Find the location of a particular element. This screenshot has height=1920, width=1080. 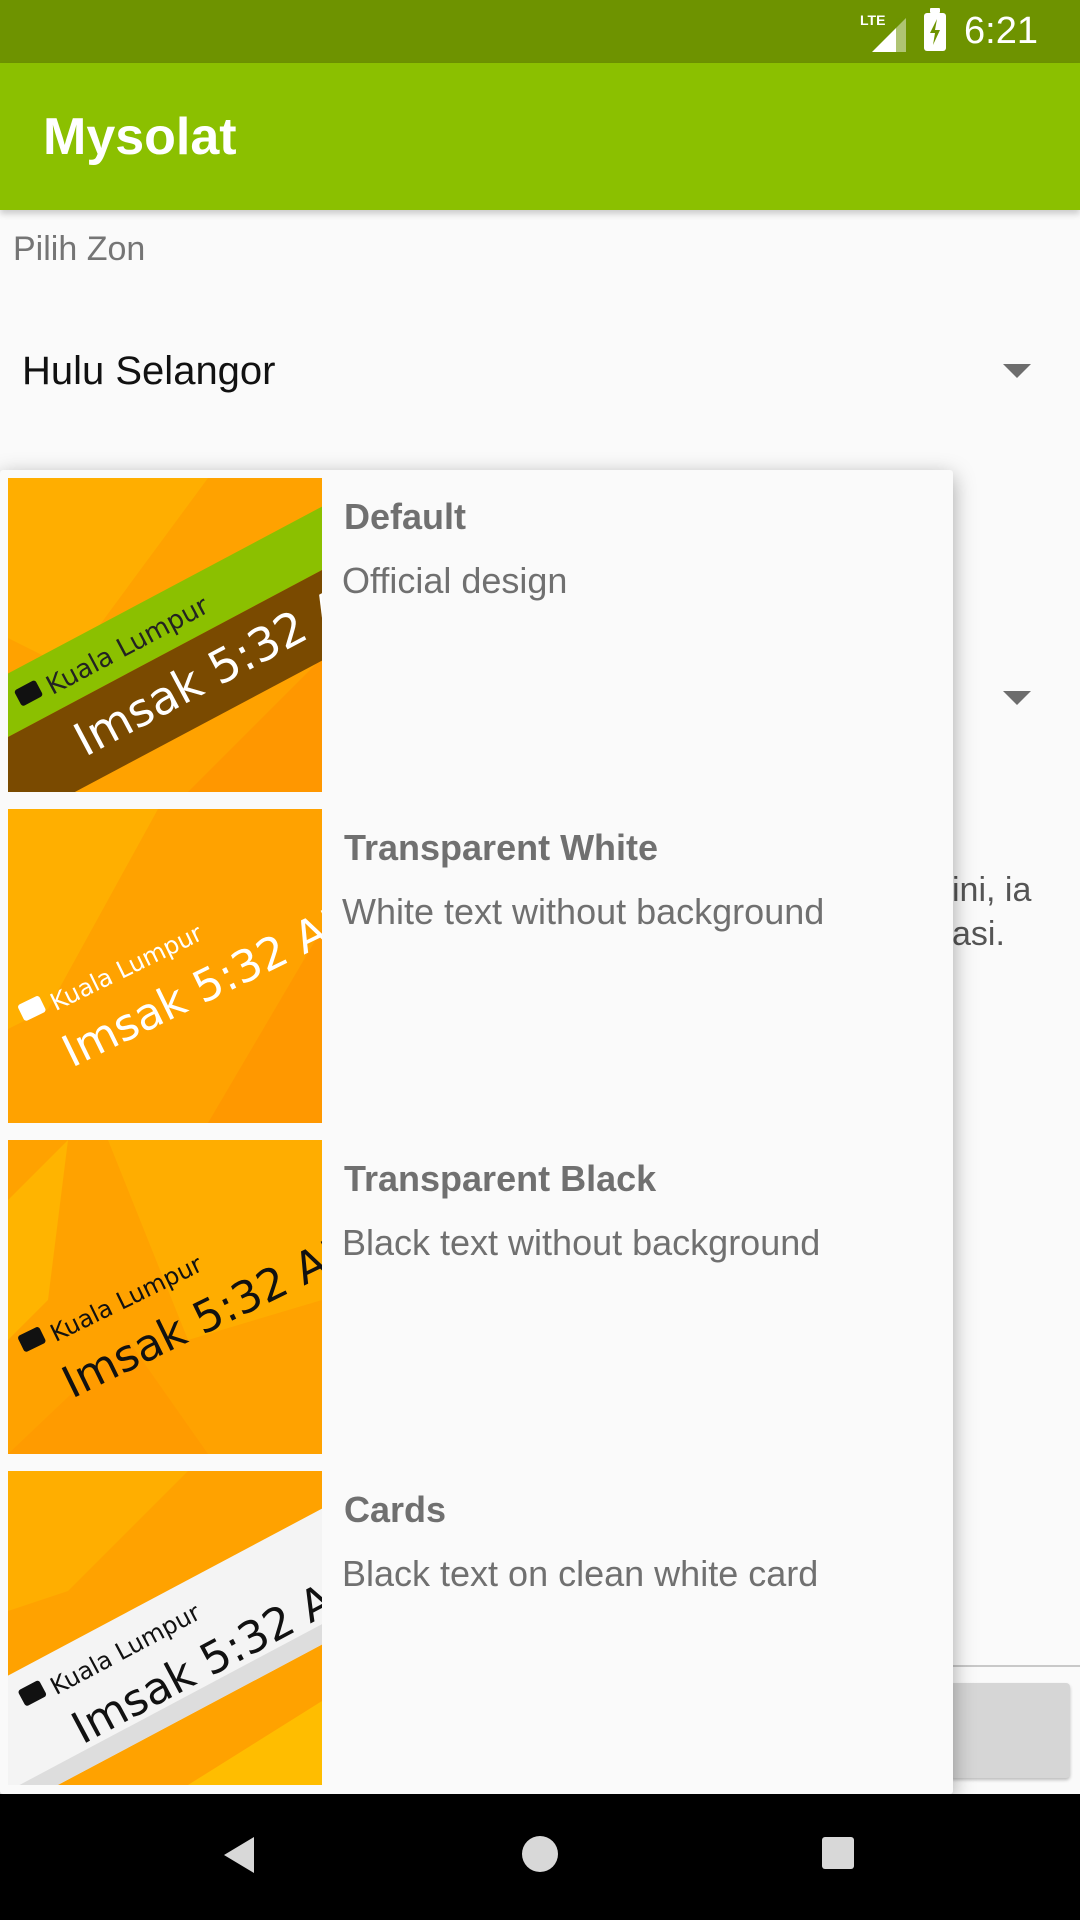

zone-dropdown-arrow-icon is located at coordinates (1017, 371).